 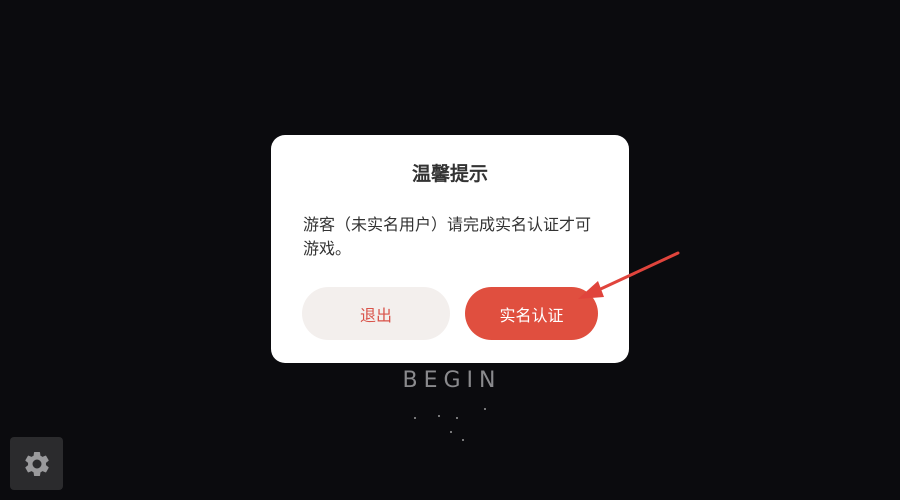 I want to click on dialog-message: 游客（未实名用户）请完成实名认证才可游戏。, so click(x=447, y=236).